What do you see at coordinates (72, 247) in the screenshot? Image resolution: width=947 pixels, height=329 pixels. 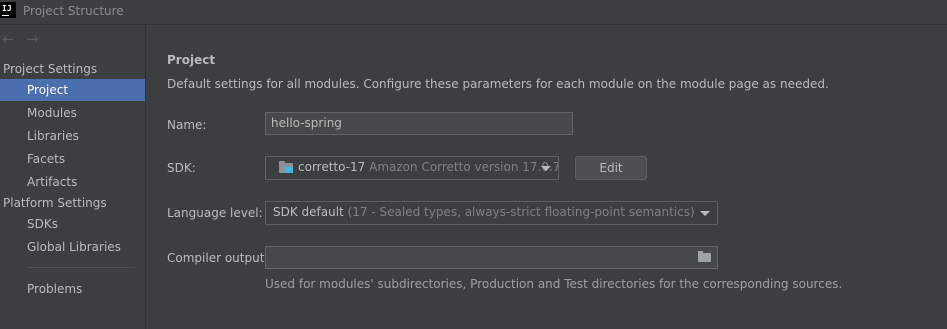 I see `sidebar-item-global-libraries: Global Libraries` at bounding box center [72, 247].